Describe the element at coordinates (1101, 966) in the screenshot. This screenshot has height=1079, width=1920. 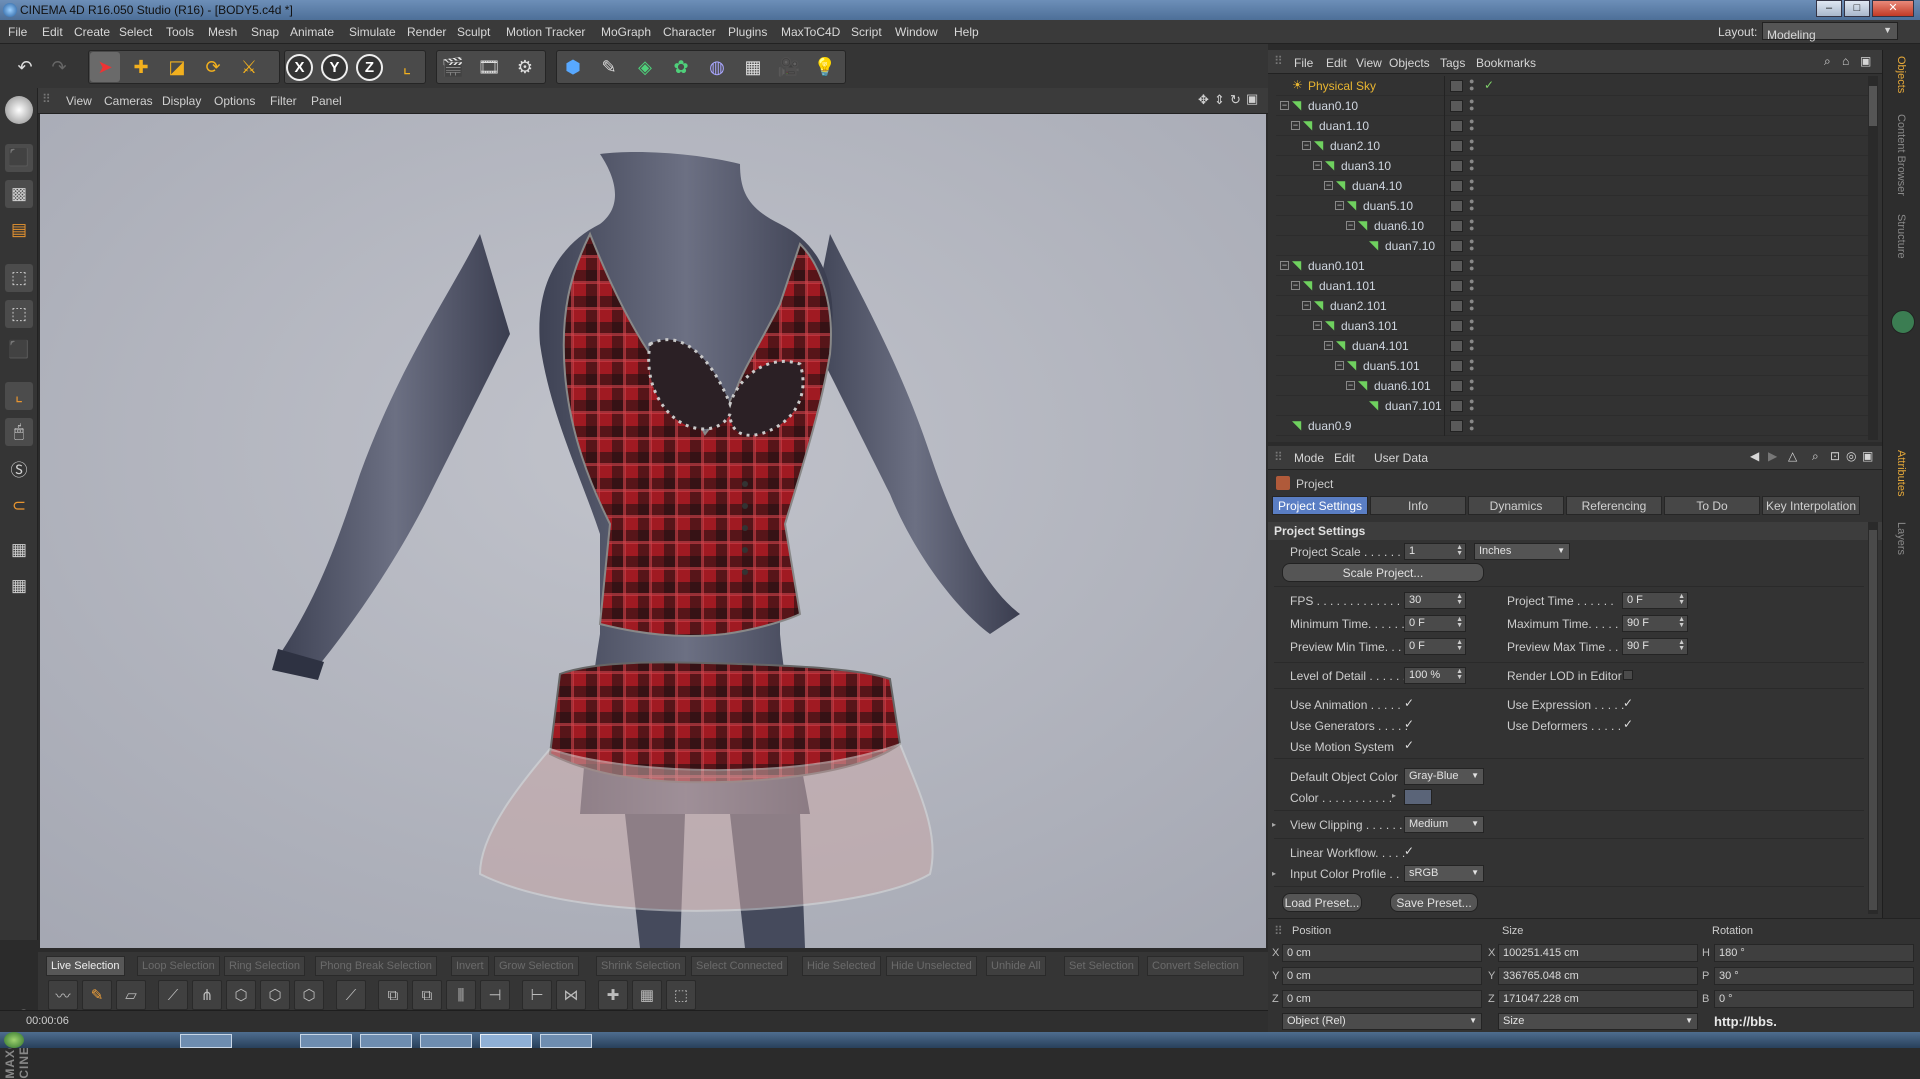
I see `set-selection-button: Set Selection` at that location.